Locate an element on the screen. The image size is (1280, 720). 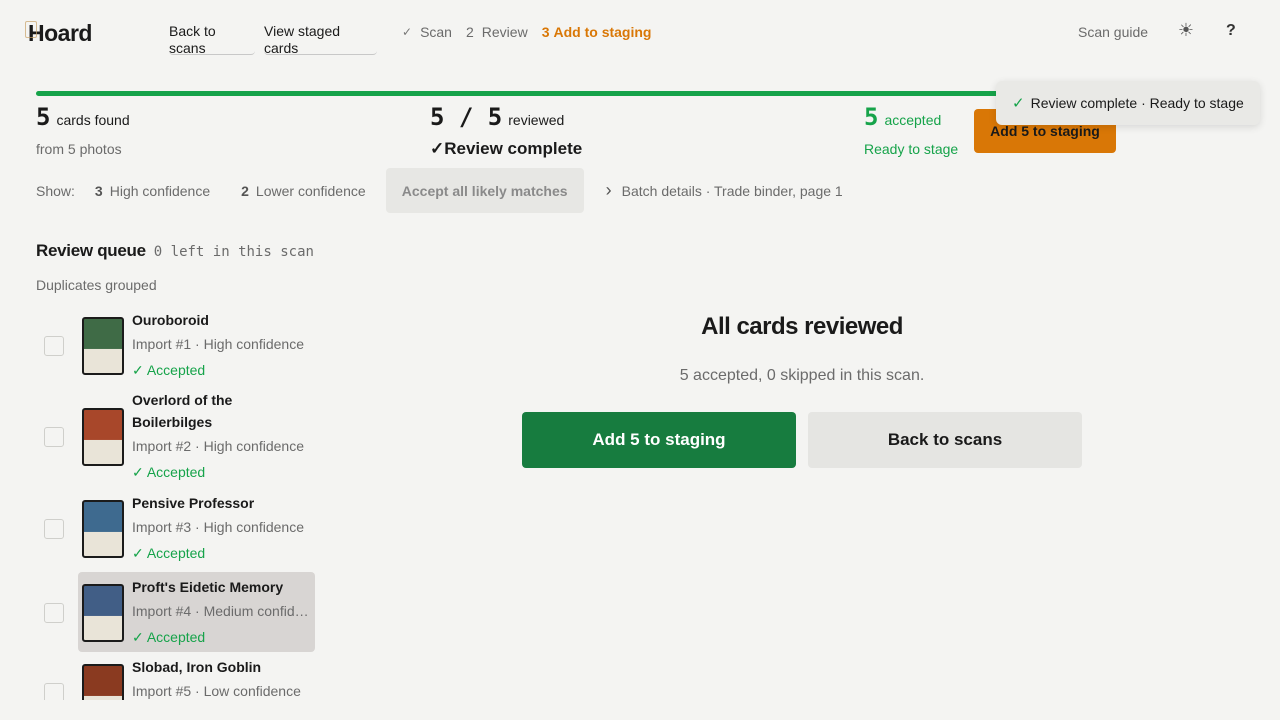
filter-label: High confidence is located at coordinates (160, 190).